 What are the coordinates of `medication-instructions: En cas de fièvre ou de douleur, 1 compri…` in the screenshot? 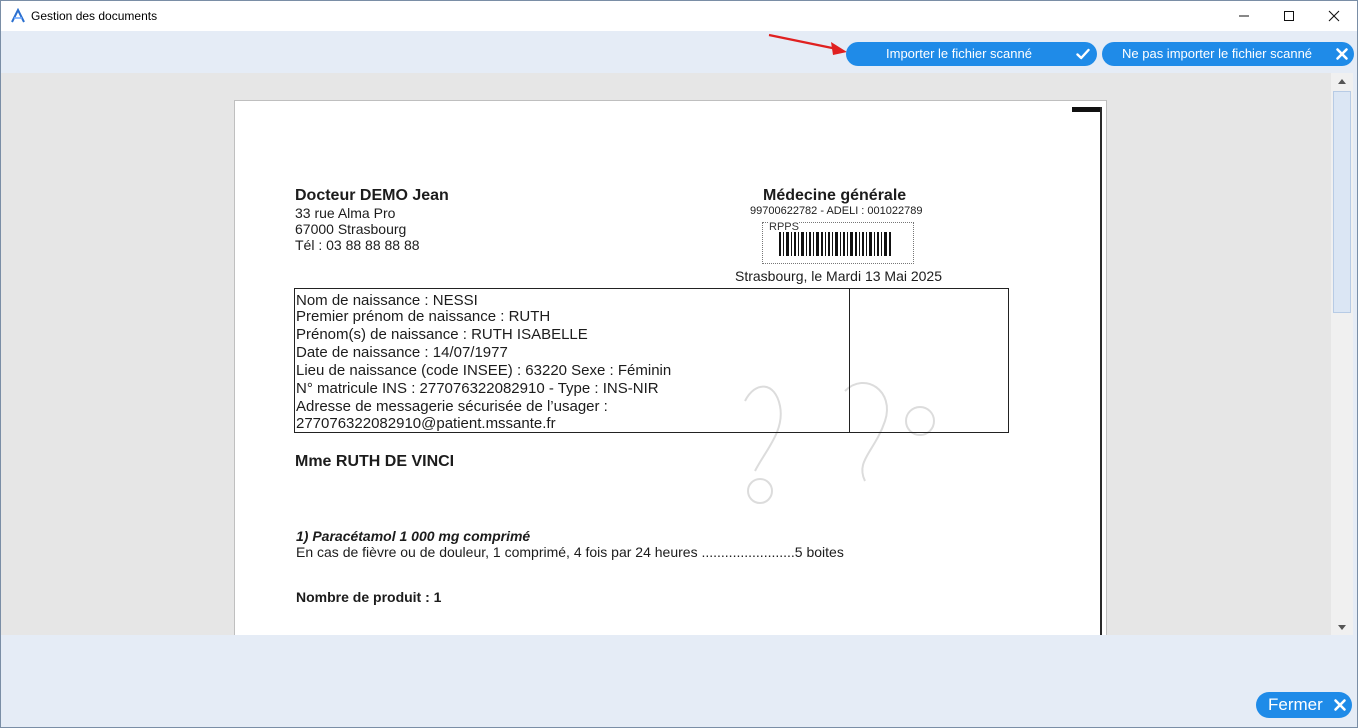 It's located at (570, 552).